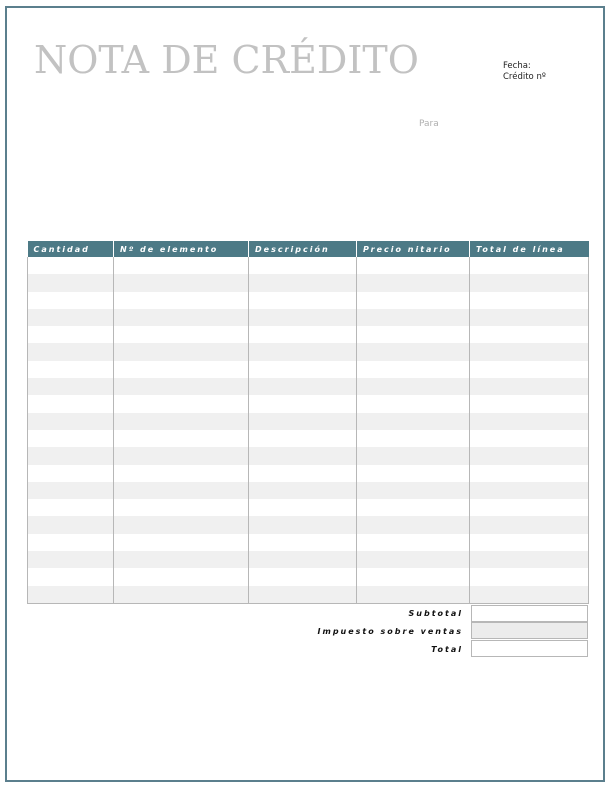 This screenshot has height=789, width=612. What do you see at coordinates (429, 124) in the screenshot?
I see `para-label: Para` at bounding box center [429, 124].